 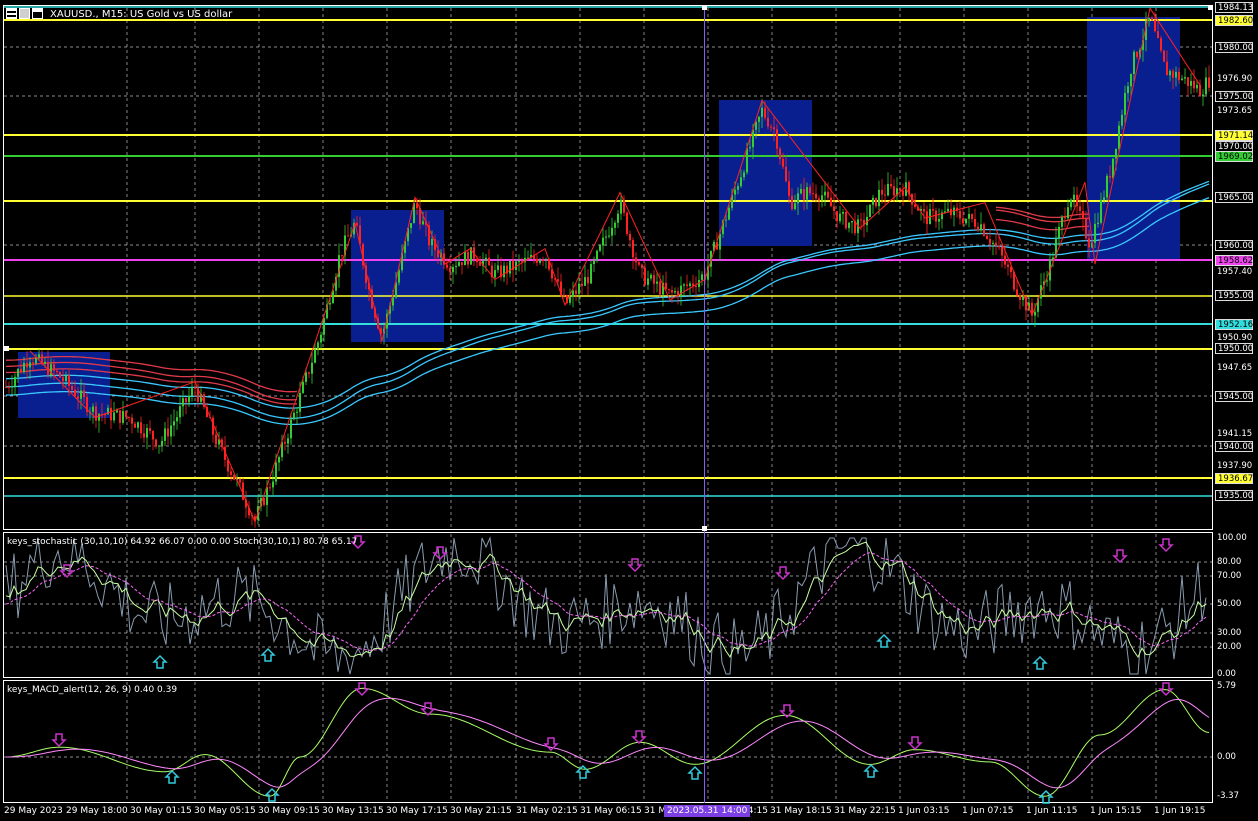 I want to click on time-label: 1 Jun 15:15, so click(x=1116, y=811).